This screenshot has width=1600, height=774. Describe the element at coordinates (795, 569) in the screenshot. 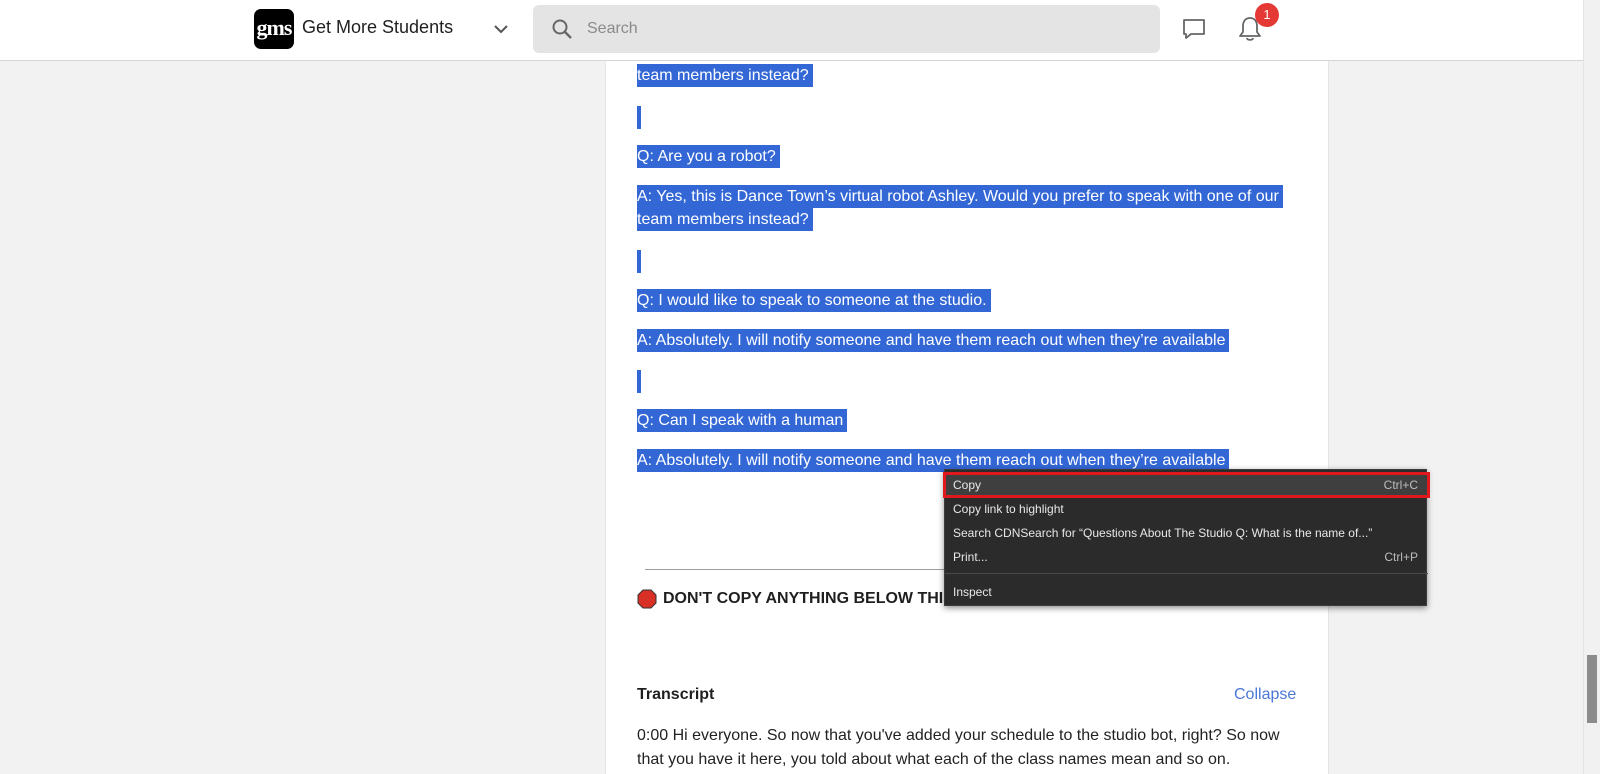

I see `section-divider` at that location.